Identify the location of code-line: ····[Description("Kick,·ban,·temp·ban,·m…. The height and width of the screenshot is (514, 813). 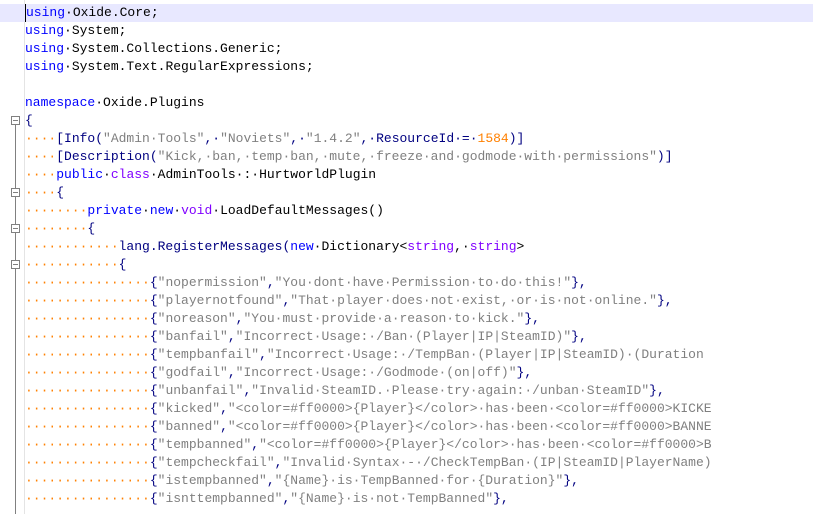
(406, 157).